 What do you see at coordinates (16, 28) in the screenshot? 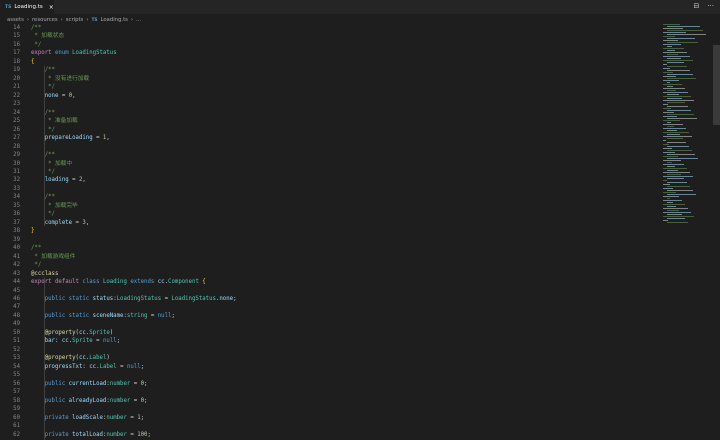
I see `line-number: 14` at bounding box center [16, 28].